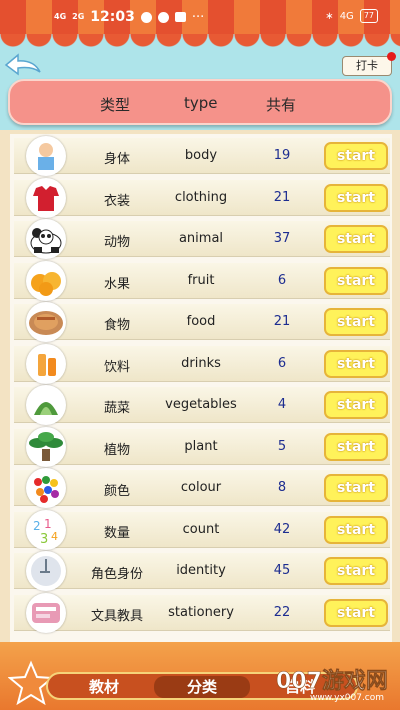 The height and width of the screenshot is (710, 400). Describe the element at coordinates (116, 533) in the screenshot. I see `category-name-zh: 数量` at that location.